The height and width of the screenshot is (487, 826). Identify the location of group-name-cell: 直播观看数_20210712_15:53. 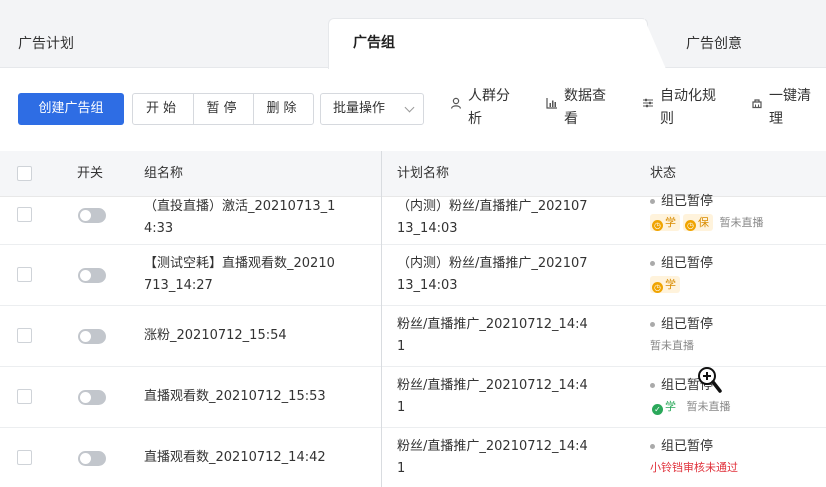
(254, 397).